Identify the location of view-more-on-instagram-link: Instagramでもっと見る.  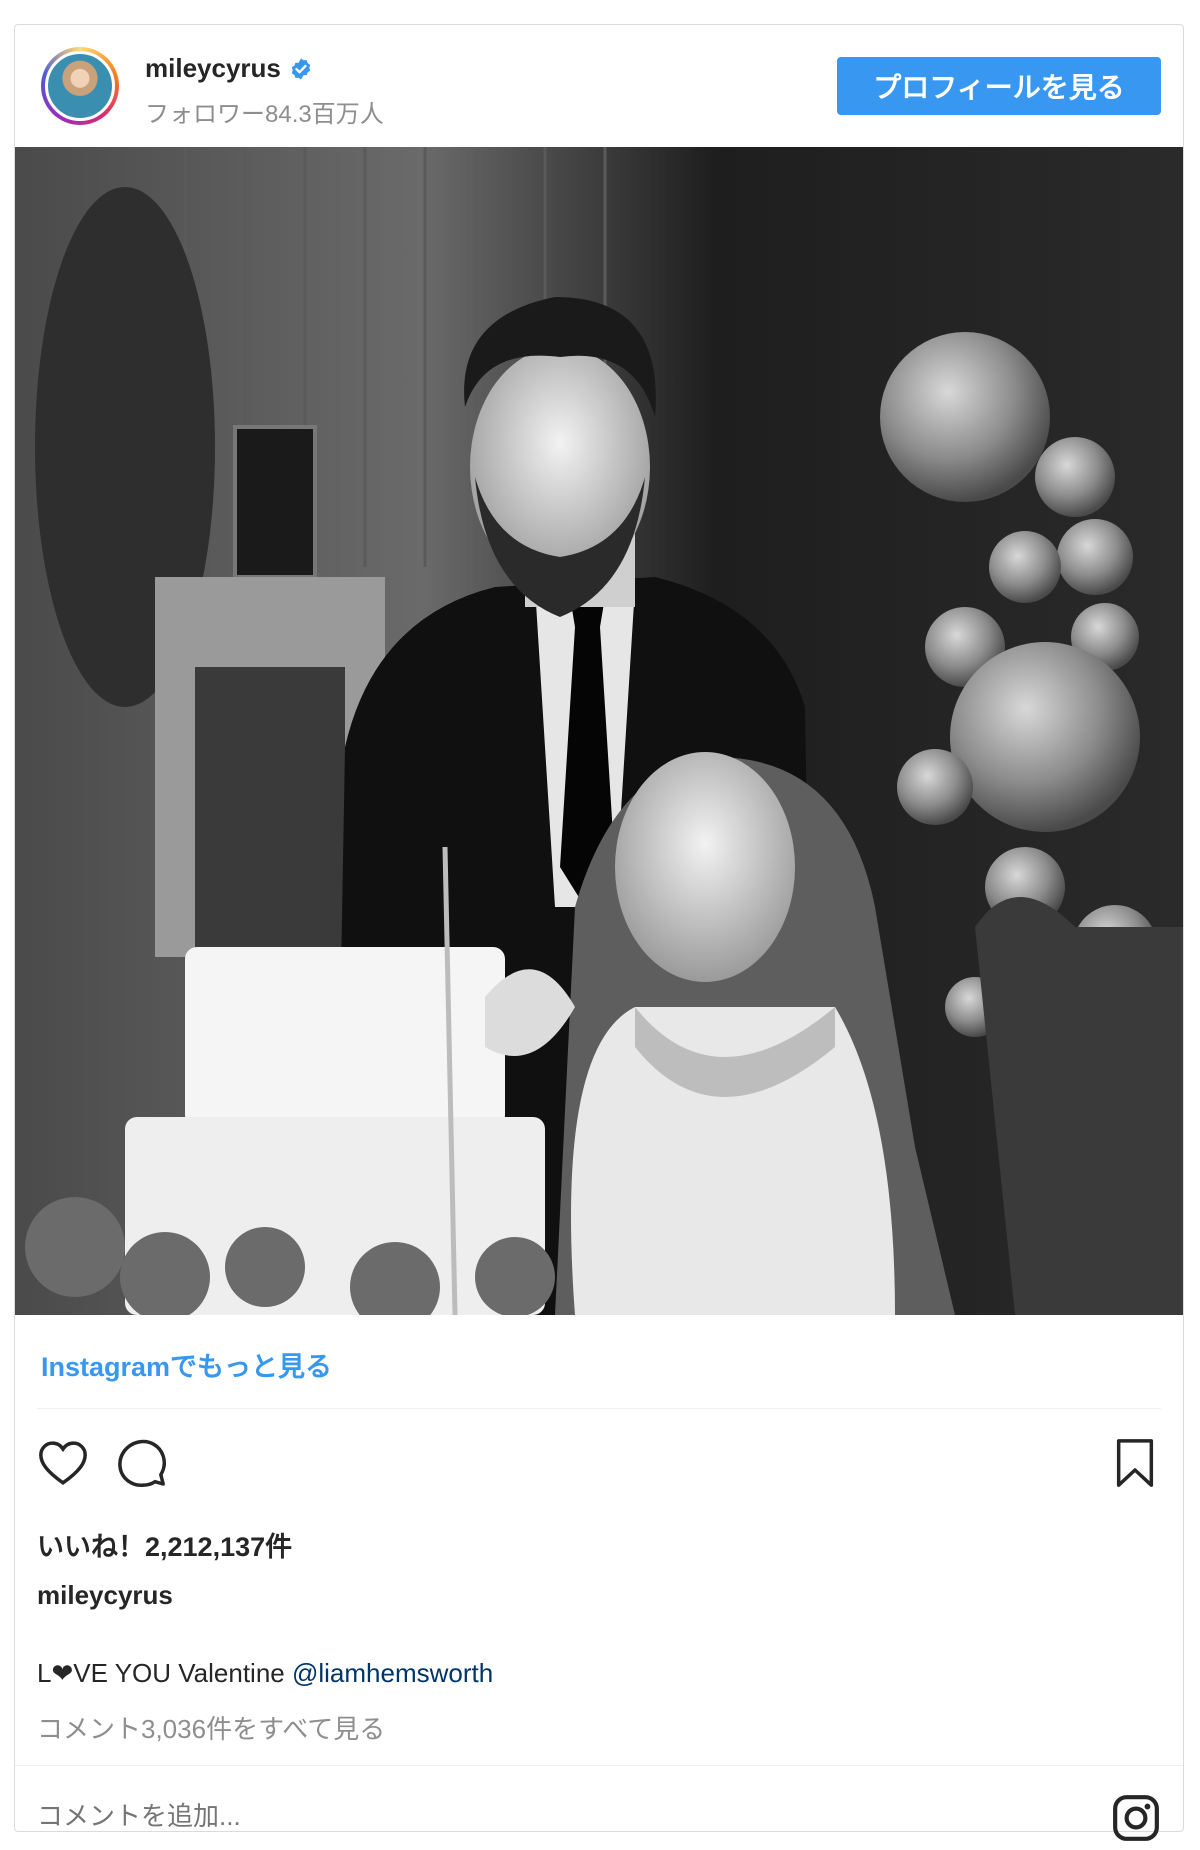
(186, 1364).